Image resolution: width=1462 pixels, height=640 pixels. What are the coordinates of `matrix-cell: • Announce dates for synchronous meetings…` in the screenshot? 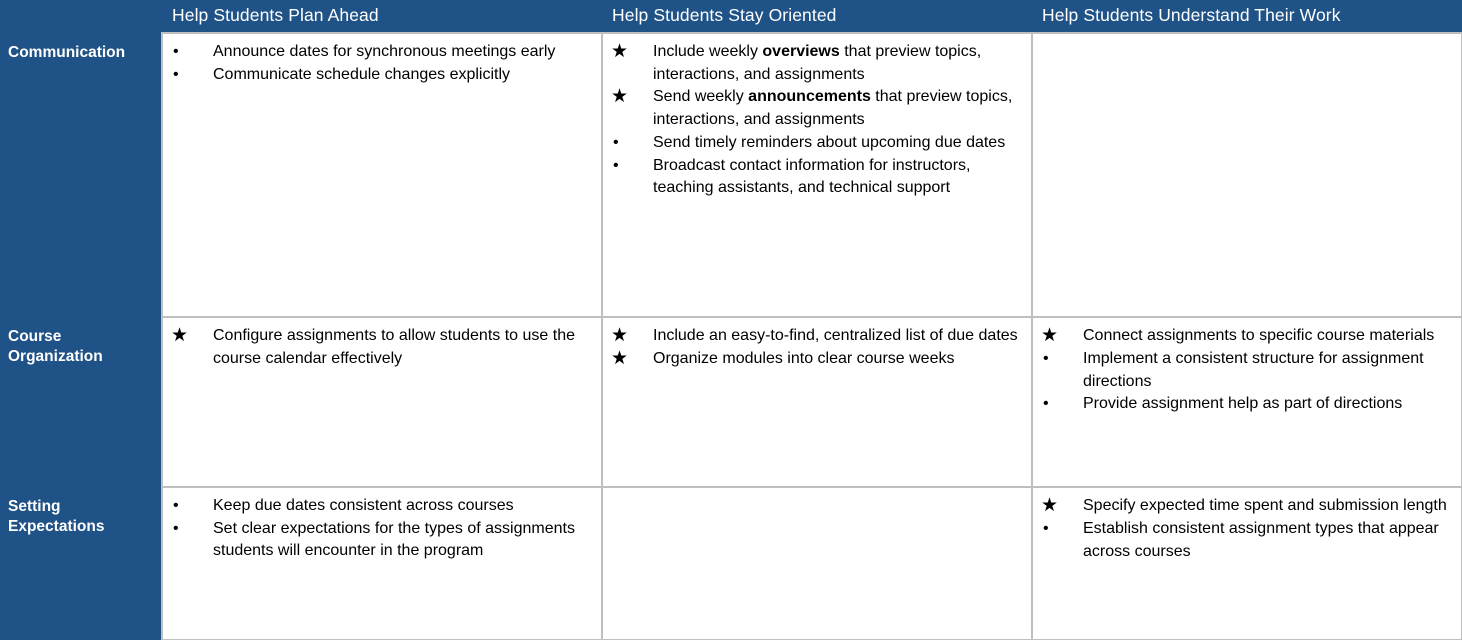 It's located at (382, 175).